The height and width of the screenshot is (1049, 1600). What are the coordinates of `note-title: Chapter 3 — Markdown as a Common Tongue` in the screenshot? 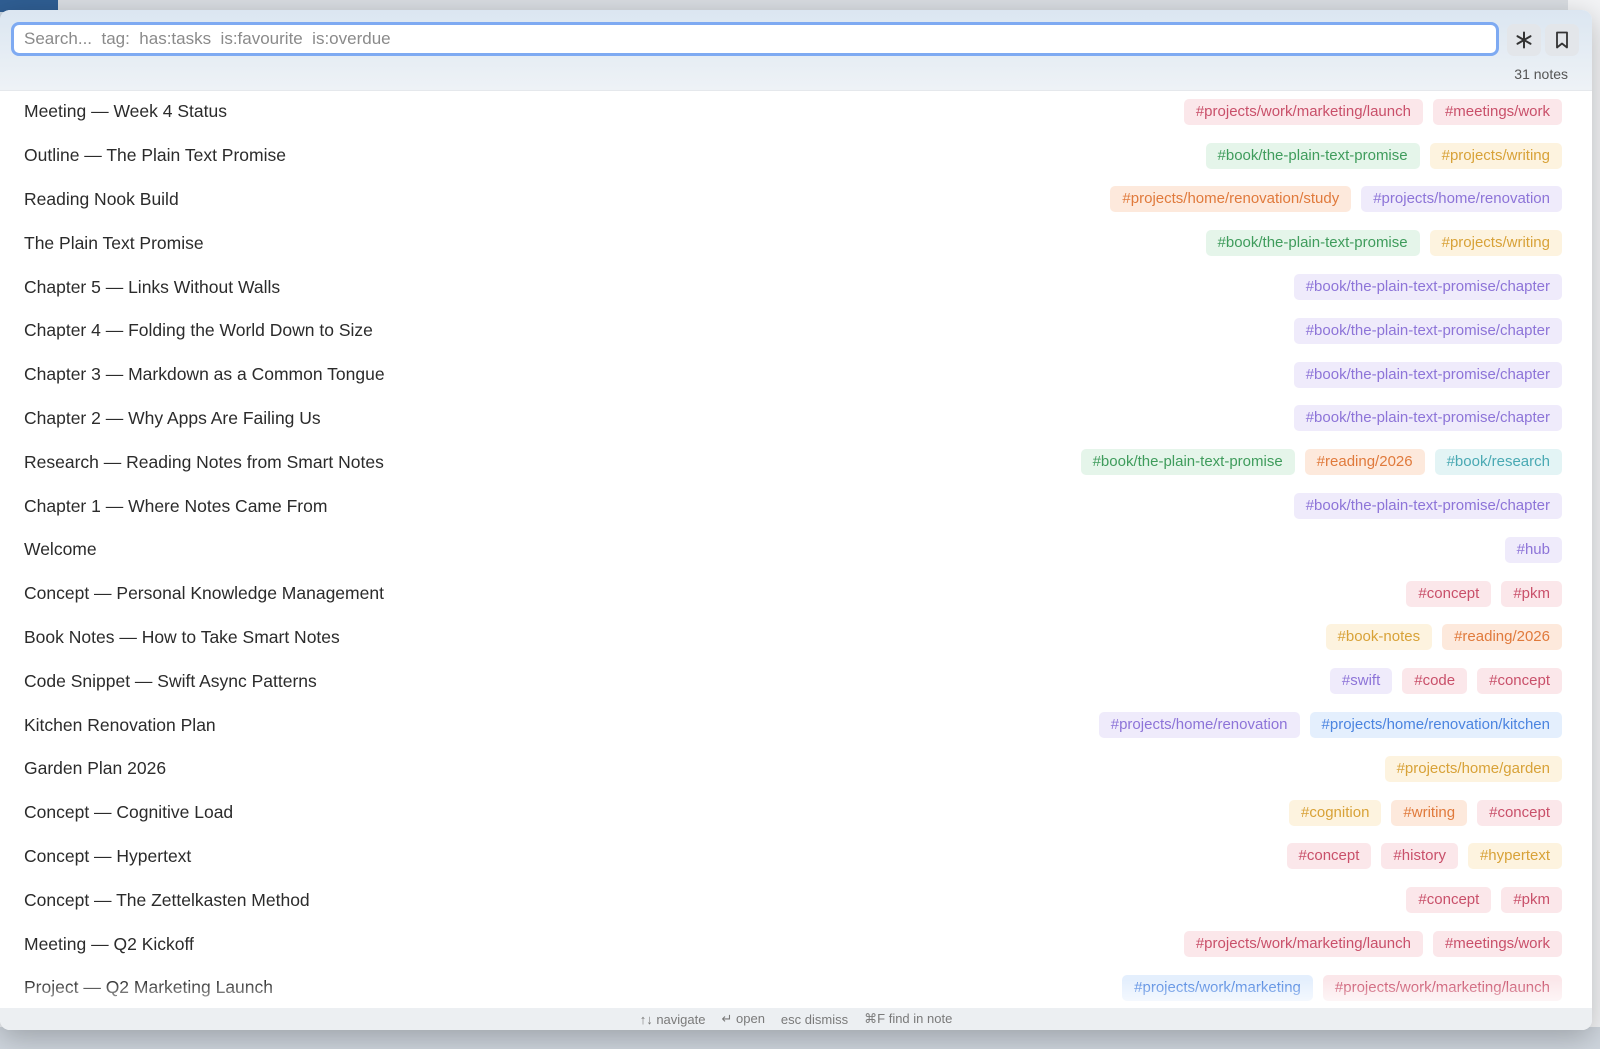 It's located at (204, 374).